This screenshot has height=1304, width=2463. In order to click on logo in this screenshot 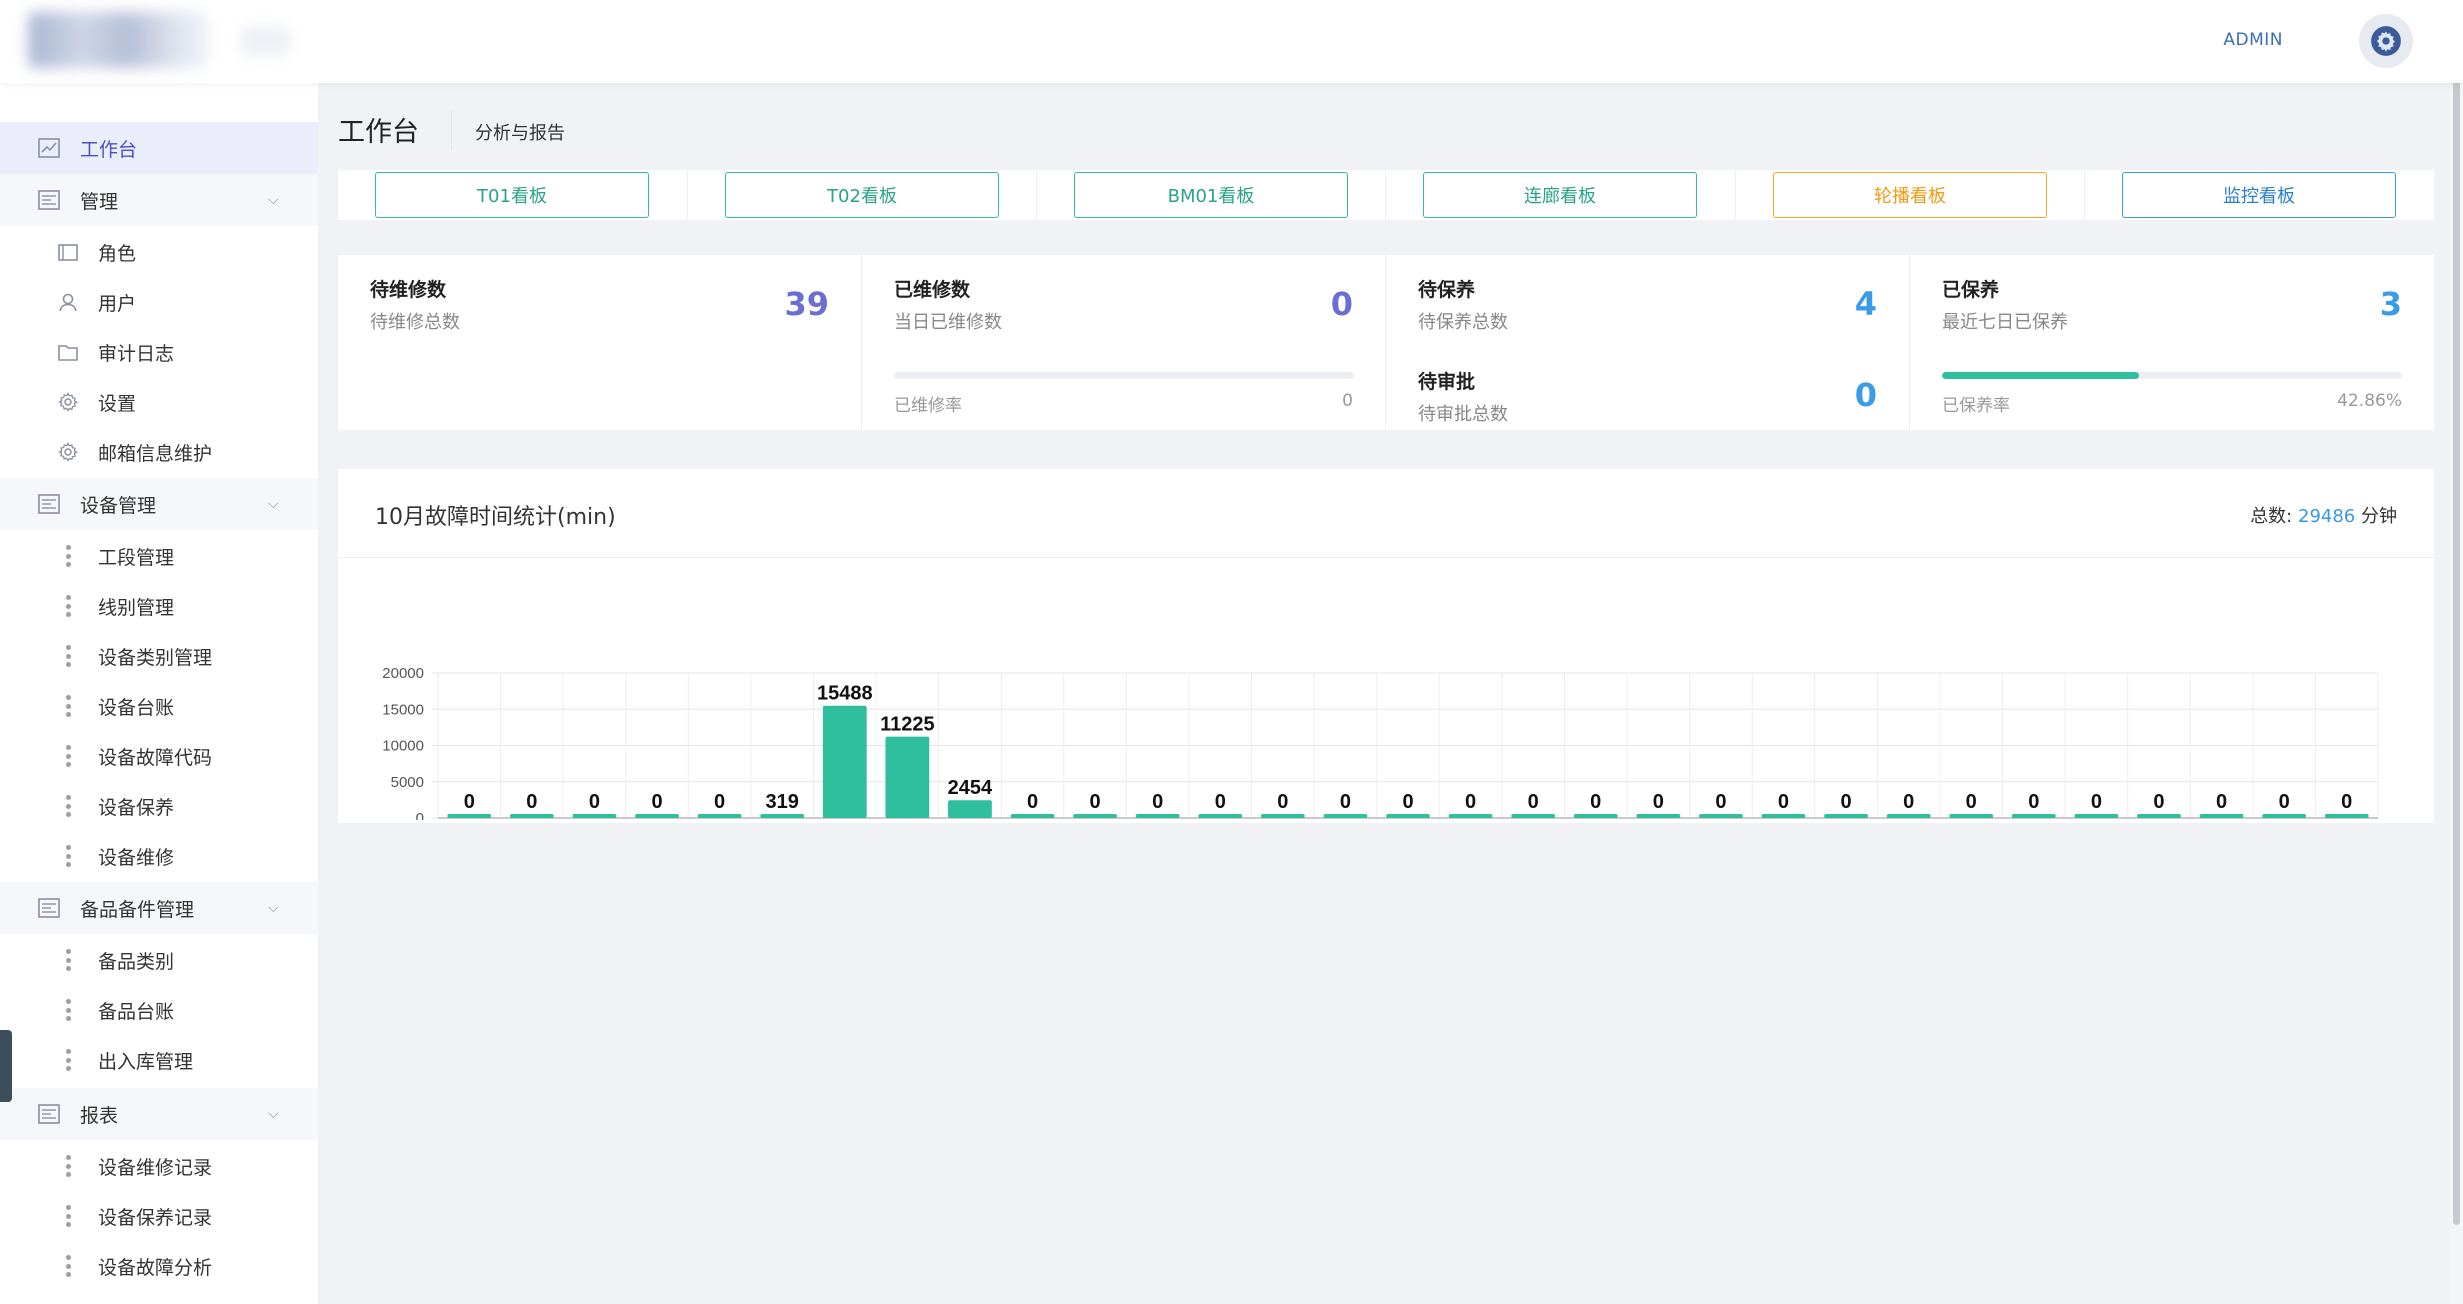, I will do `click(118, 40)`.